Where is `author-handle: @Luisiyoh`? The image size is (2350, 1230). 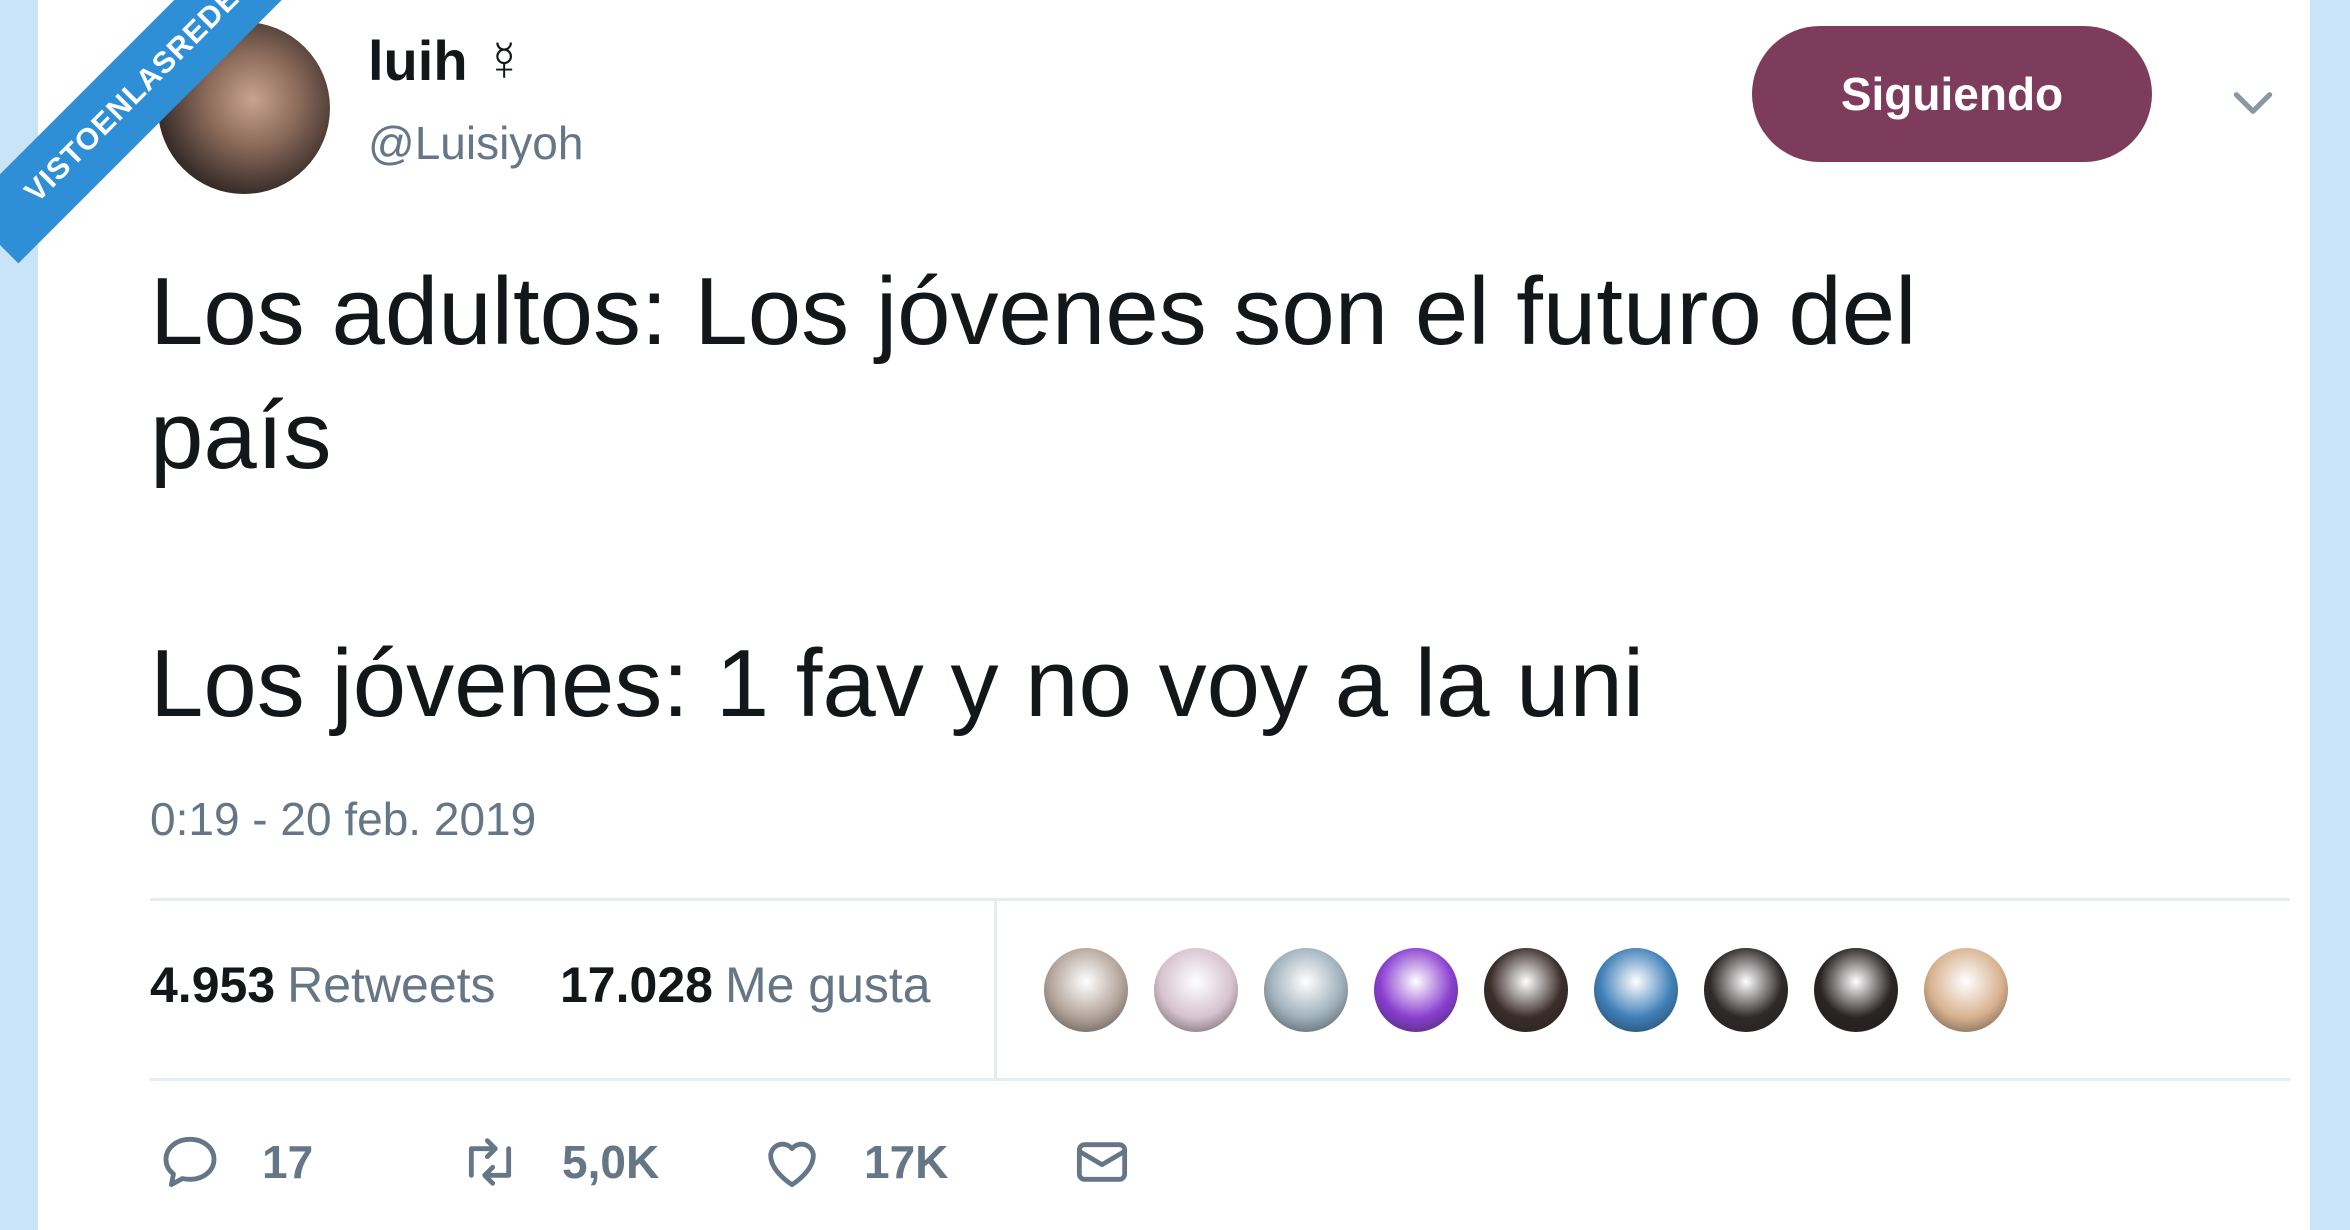
author-handle: @Luisiyoh is located at coordinates (475, 143).